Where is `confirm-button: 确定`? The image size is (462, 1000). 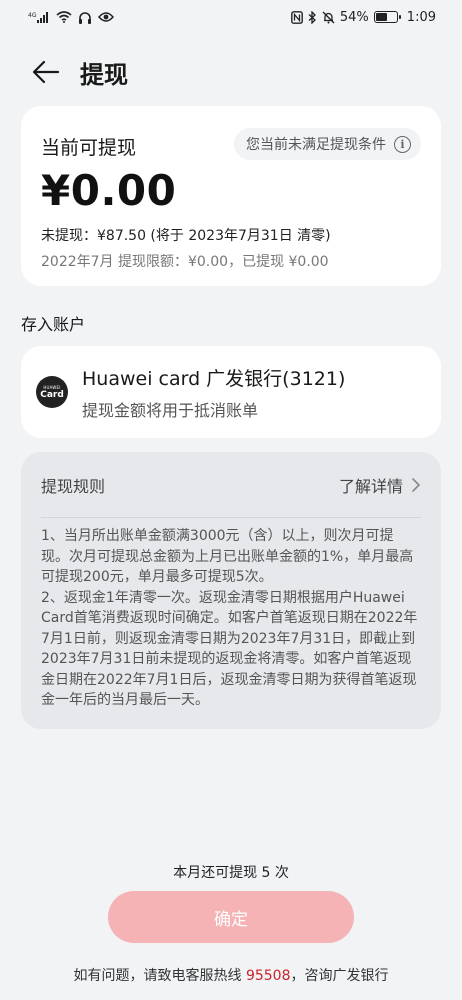 confirm-button: 确定 is located at coordinates (231, 917).